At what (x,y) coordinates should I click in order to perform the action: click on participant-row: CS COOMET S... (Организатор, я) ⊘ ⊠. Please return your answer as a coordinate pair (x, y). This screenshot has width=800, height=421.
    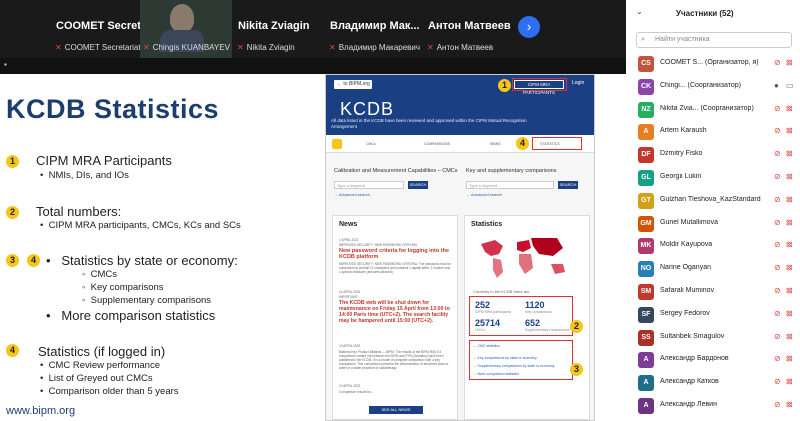
    Looking at the image, I should click on (713, 64).